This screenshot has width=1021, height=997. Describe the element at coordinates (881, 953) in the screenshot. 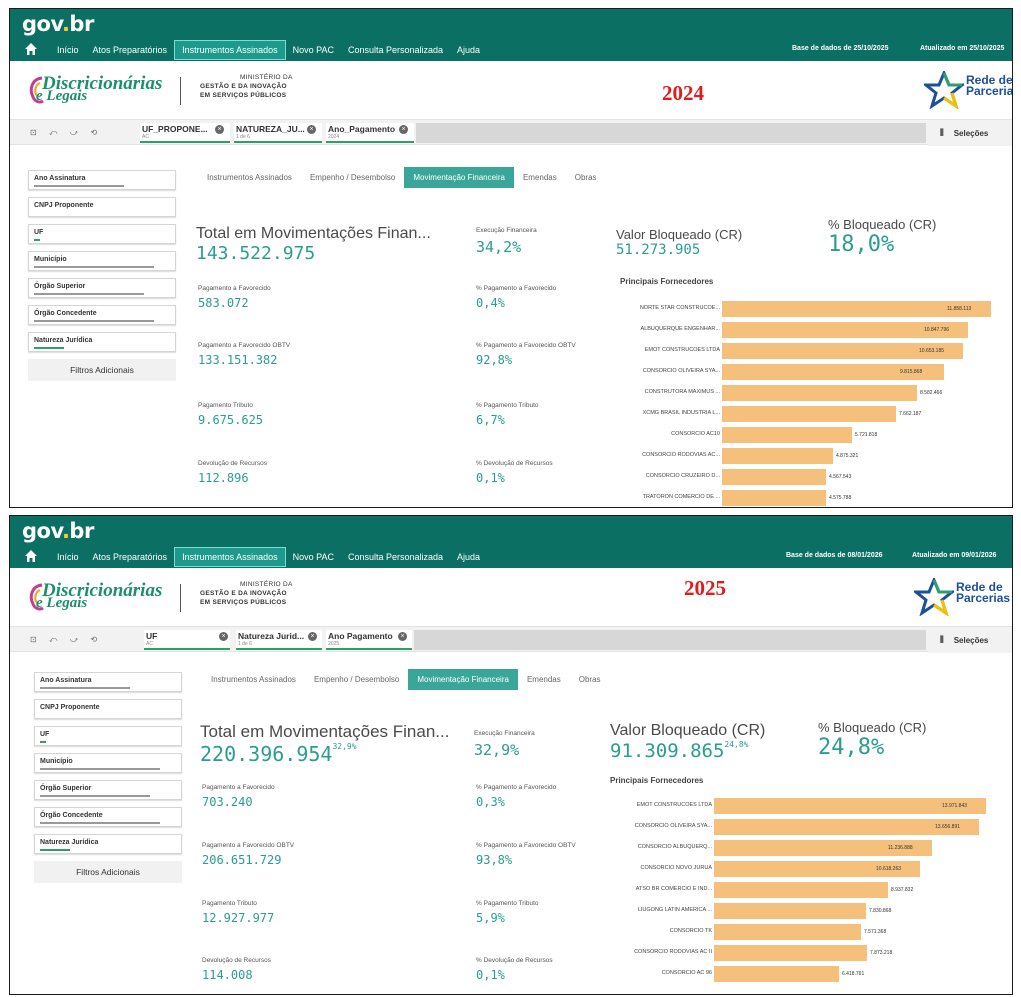

I see `supplier-value-label: 7.873.218` at that location.